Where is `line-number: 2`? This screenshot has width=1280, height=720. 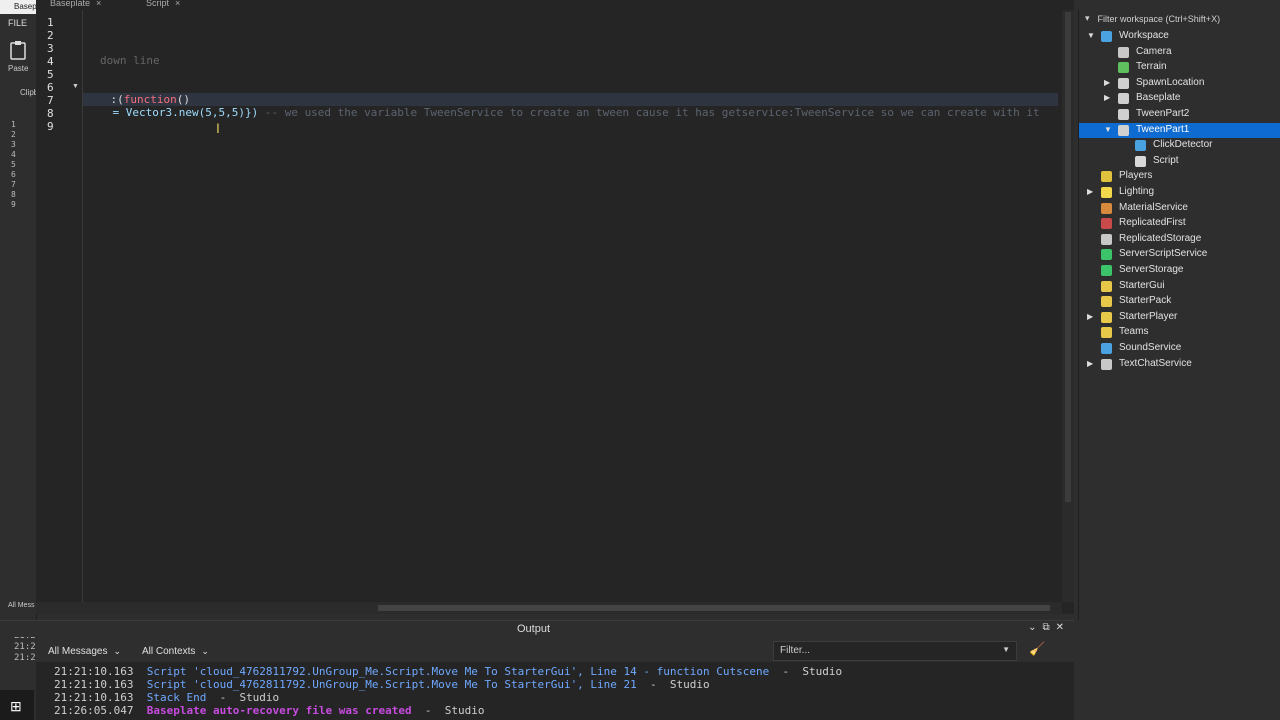
line-number: 2 is located at coordinates (50, 35).